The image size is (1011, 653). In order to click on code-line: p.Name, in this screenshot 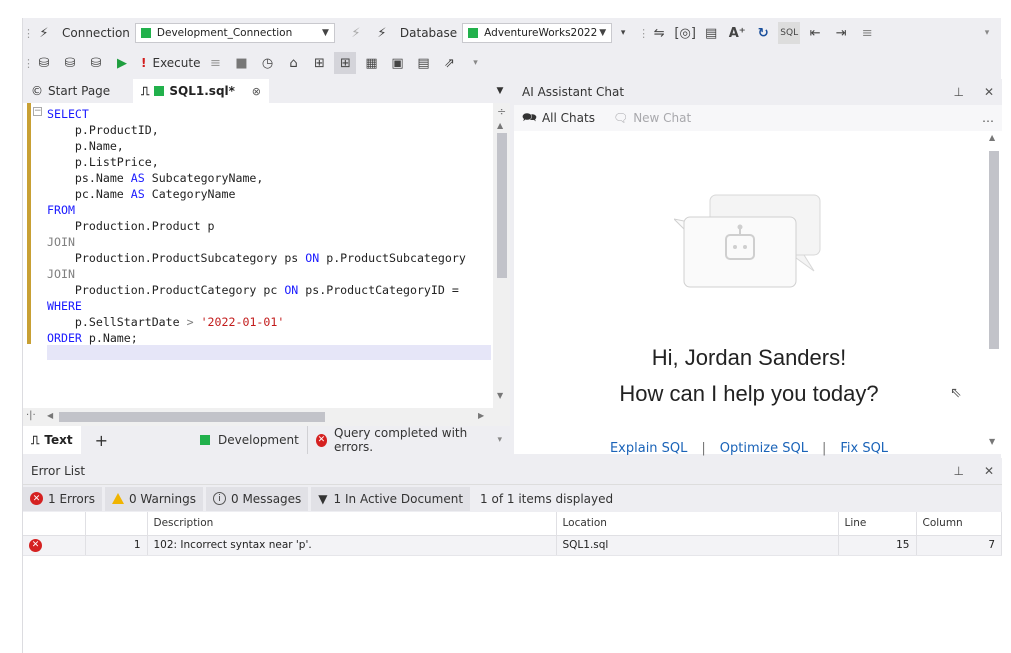, I will do `click(269, 146)`.